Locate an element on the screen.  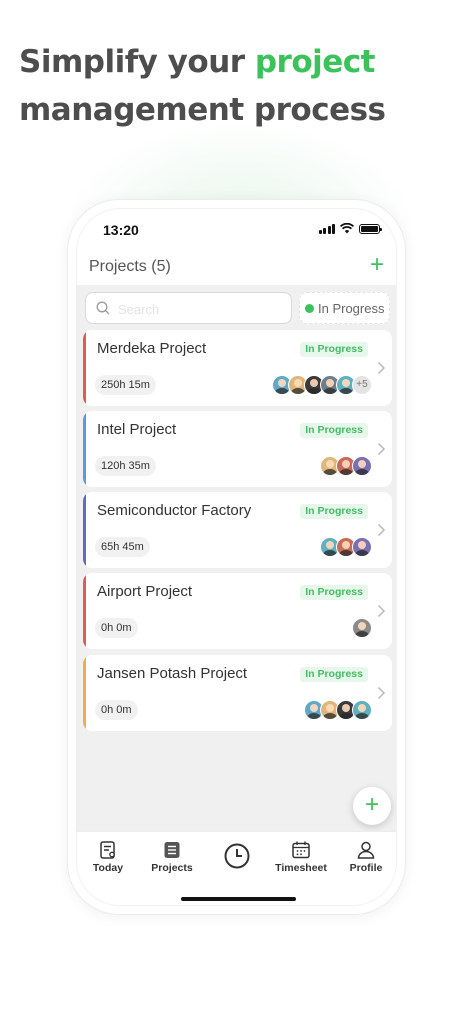
filter-label: In Progress is located at coordinates (351, 308).